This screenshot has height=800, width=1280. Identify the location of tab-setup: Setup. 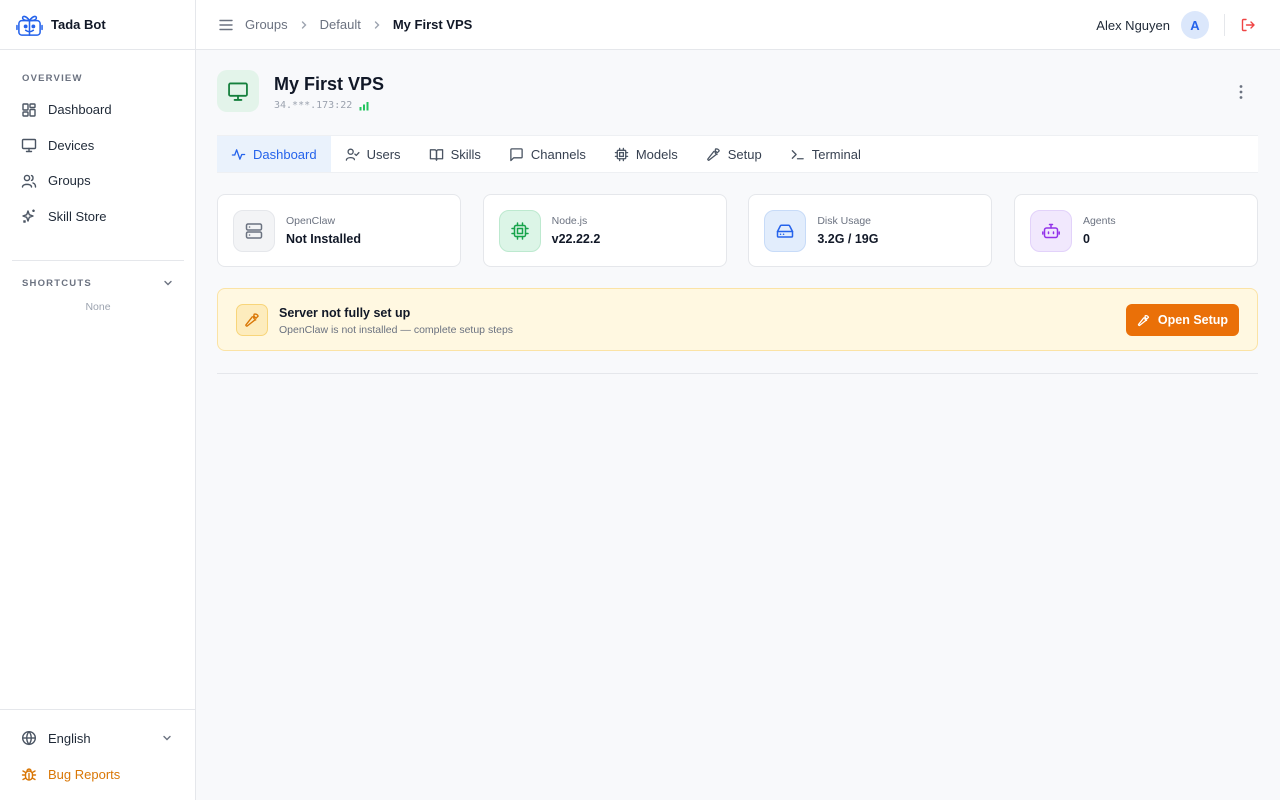
(734, 154).